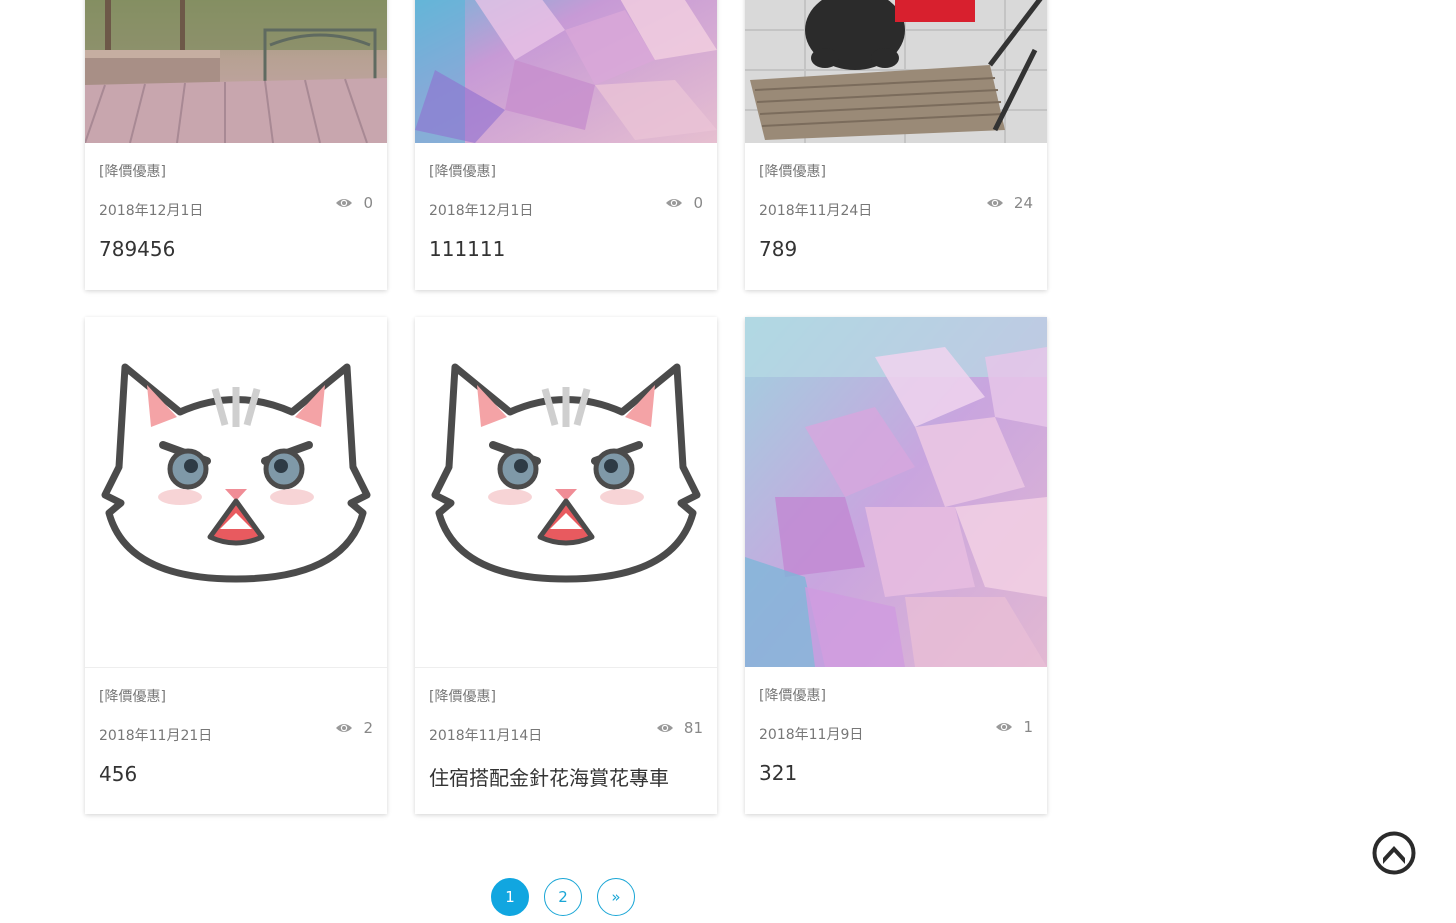 Image resolution: width=1456 pixels, height=923 pixels. I want to click on poodle-on-chair-photo, so click(896, 71).